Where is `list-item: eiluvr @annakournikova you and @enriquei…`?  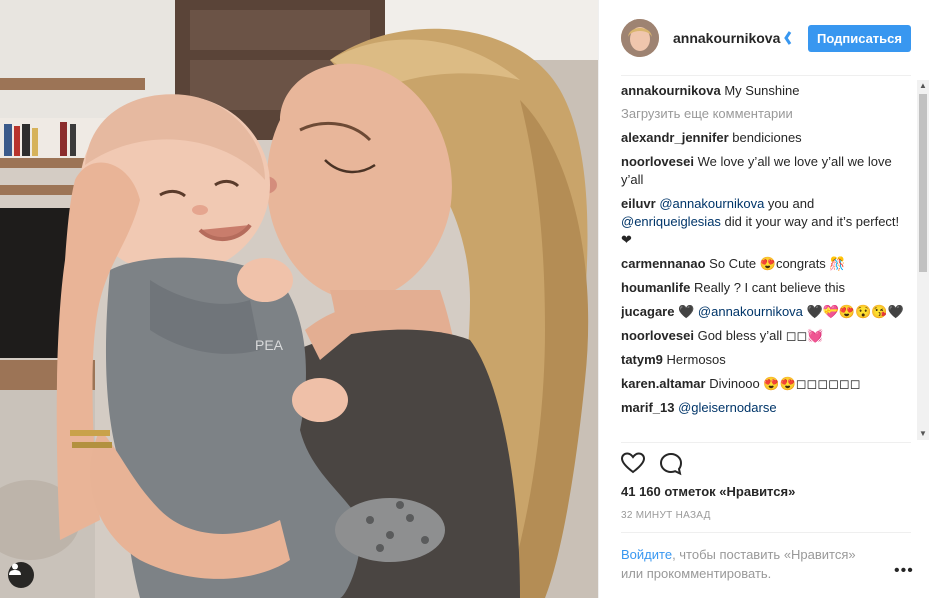
list-item: eiluvr @annakournikova you and @enriquei… is located at coordinates (766, 222).